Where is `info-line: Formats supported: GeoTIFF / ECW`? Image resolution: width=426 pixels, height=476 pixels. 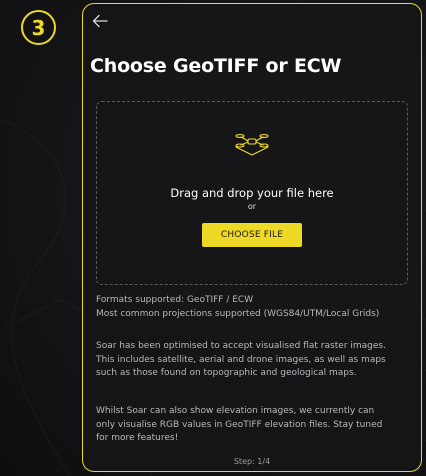 info-line: Formats supported: GeoTIFF / ECW is located at coordinates (175, 300).